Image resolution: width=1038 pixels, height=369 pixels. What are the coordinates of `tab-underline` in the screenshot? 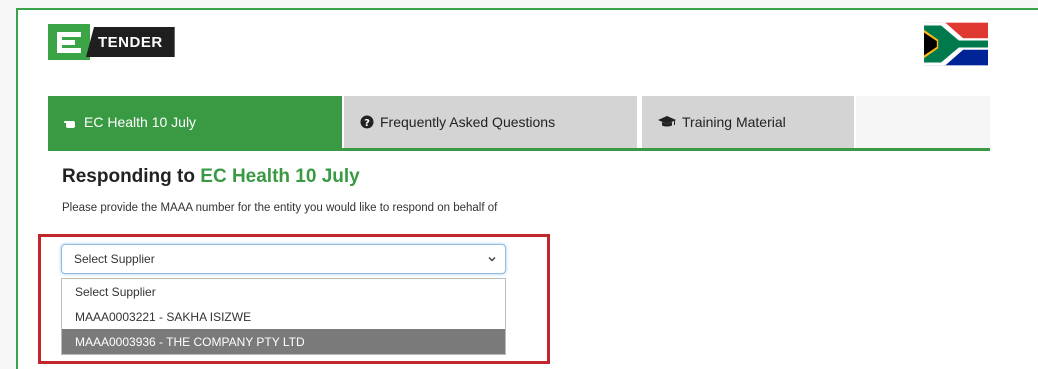 It's located at (519, 149).